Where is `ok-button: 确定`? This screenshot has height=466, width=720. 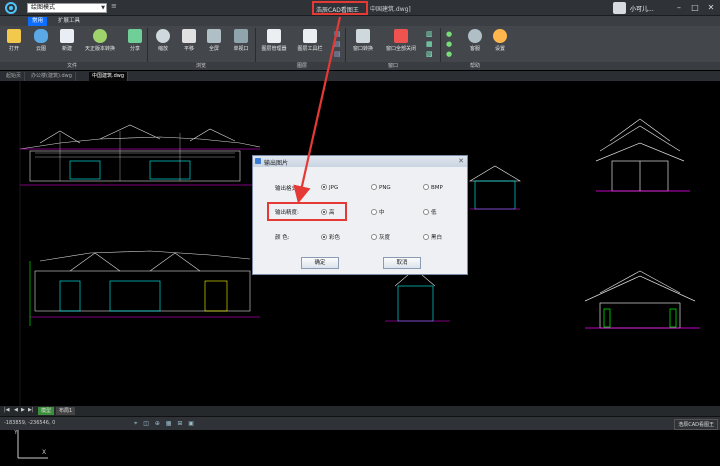
ok-button: 确定 is located at coordinates (320, 263).